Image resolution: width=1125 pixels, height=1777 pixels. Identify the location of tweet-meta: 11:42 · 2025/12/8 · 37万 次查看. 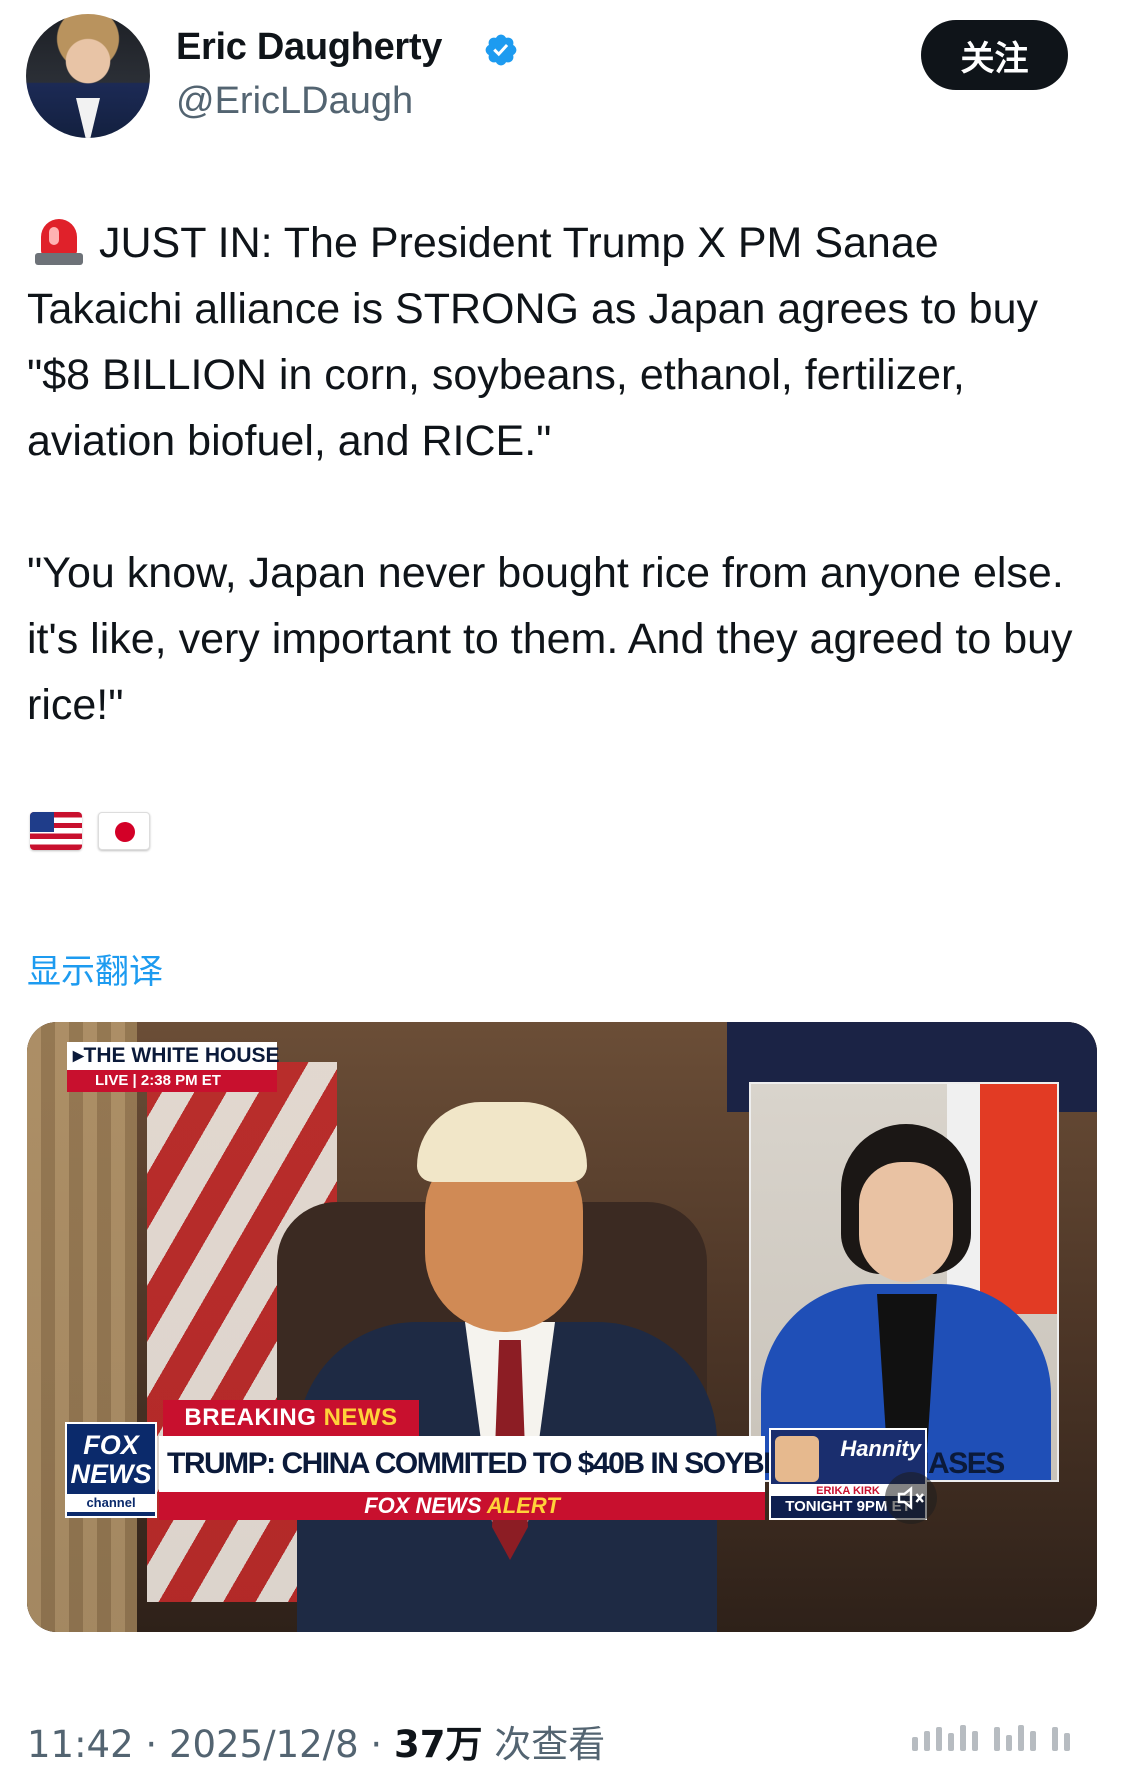
(316, 1744).